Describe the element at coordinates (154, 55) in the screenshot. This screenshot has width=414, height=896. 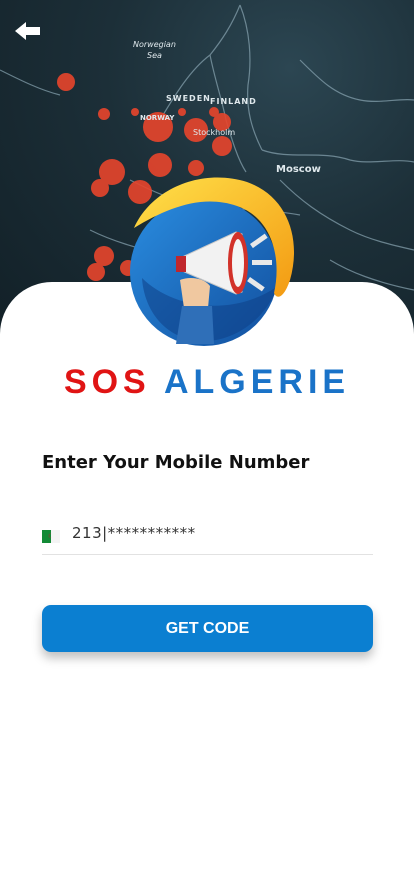
I see `map-label-sea: Sea` at that location.